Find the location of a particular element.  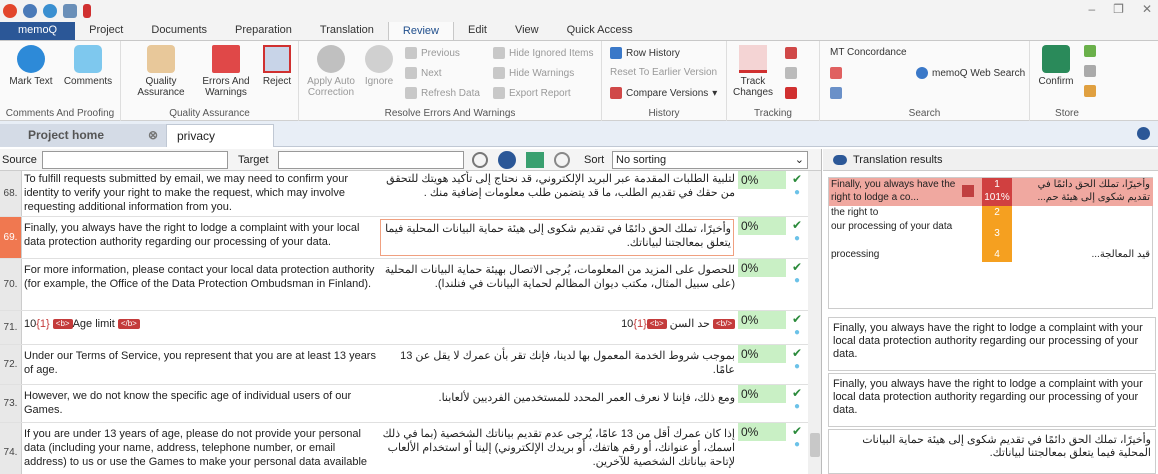

previous-button: Previous is located at coordinates (432, 53).